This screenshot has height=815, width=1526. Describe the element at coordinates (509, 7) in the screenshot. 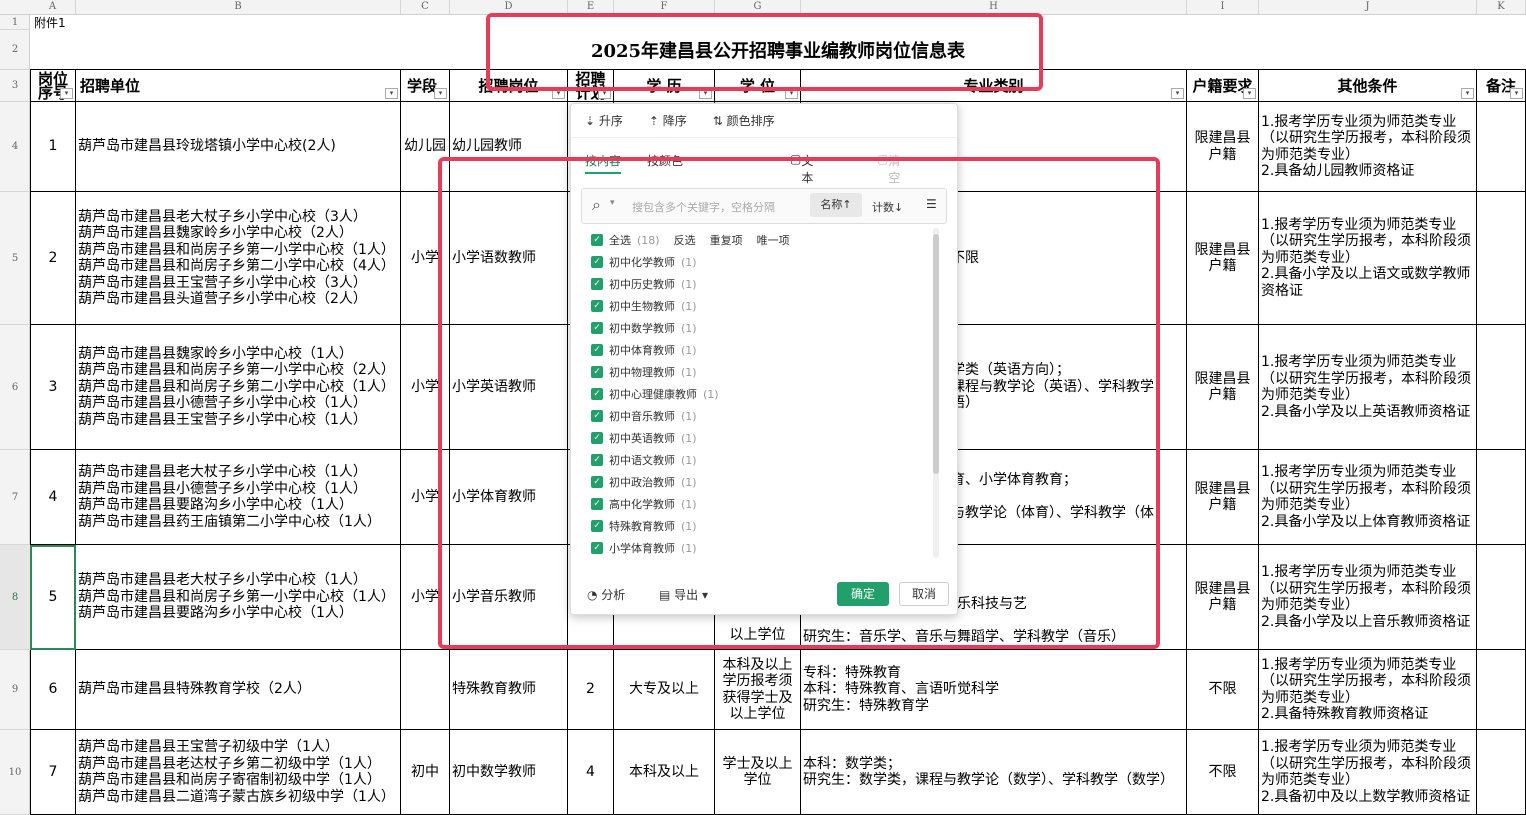

I see `col-header-d: D` at that location.